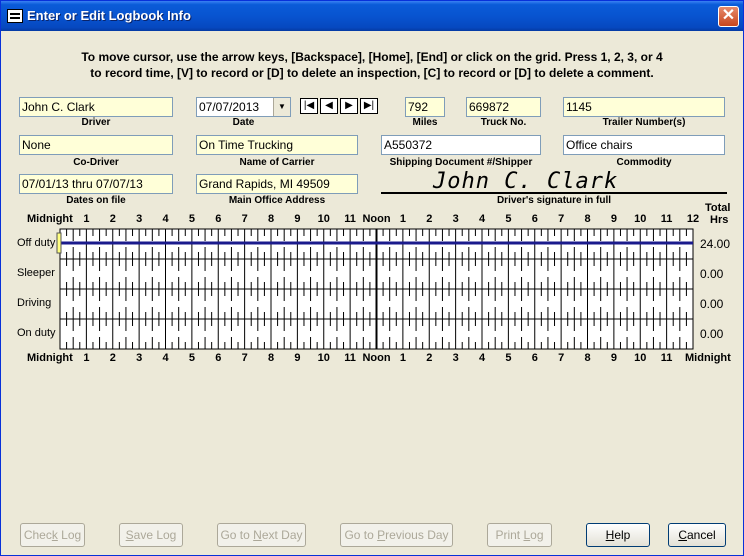 This screenshot has height=556, width=744. What do you see at coordinates (52, 535) in the screenshot?
I see `check-log-button: Check Log` at bounding box center [52, 535].